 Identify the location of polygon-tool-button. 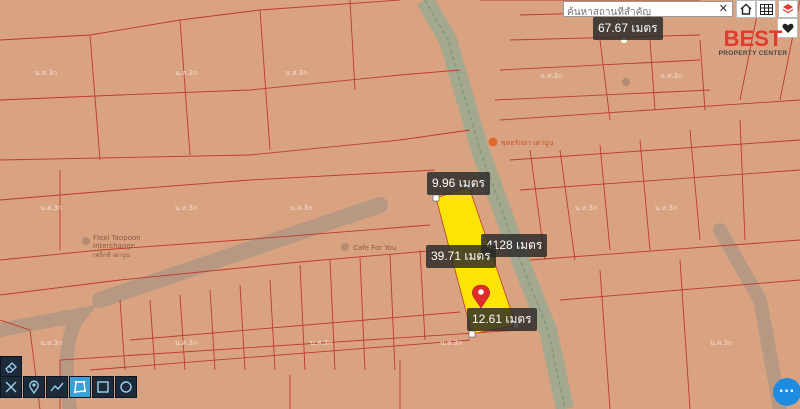
(80, 387).